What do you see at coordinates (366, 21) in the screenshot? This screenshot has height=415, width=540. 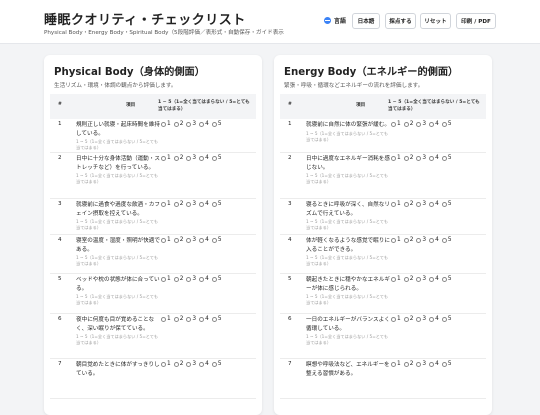 I see `japanese-button: 日本語` at bounding box center [366, 21].